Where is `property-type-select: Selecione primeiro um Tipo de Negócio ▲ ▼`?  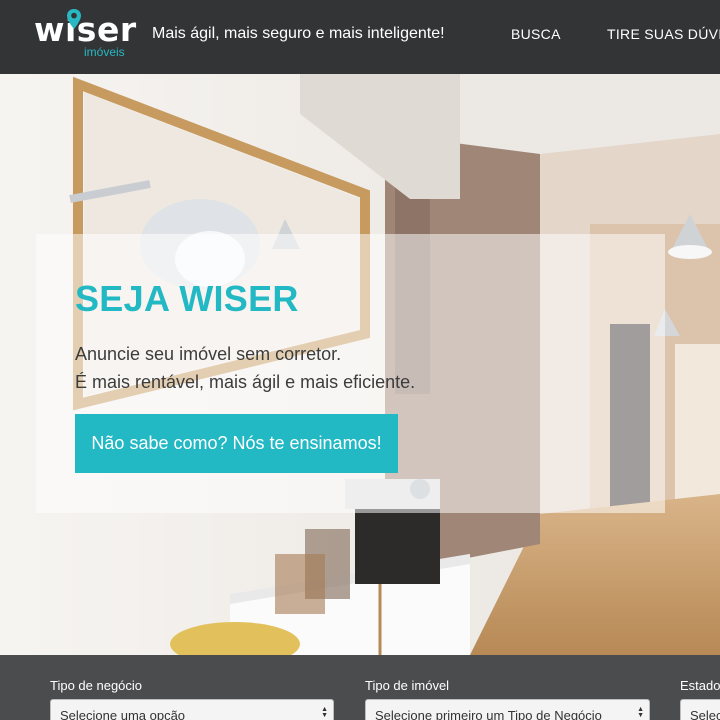
property-type-select: Selecione primeiro um Tipo de Negócio ▲ ▼ is located at coordinates (507, 709).